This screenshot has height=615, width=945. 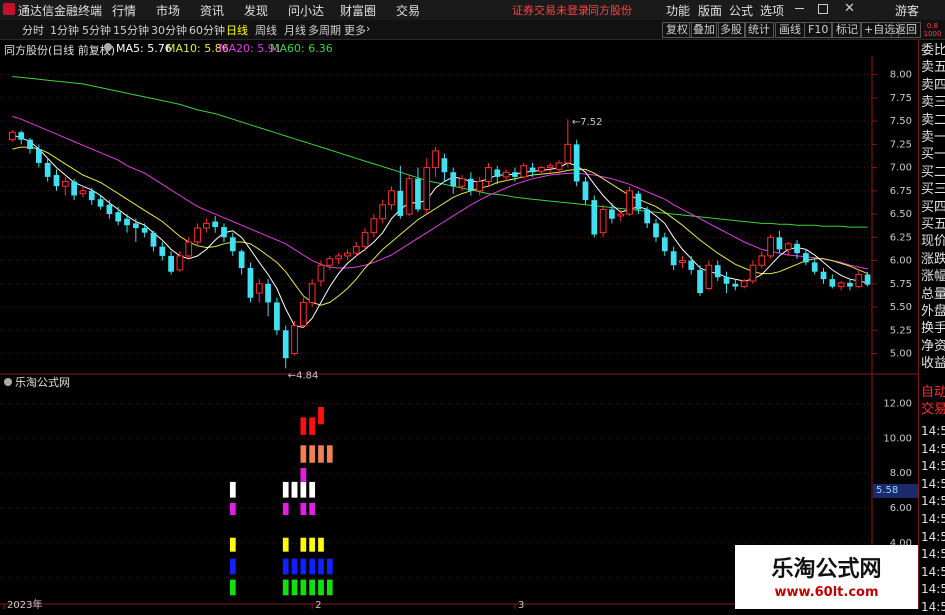 What do you see at coordinates (237, 30) in the screenshot?
I see `tab-daily: 日线` at bounding box center [237, 30].